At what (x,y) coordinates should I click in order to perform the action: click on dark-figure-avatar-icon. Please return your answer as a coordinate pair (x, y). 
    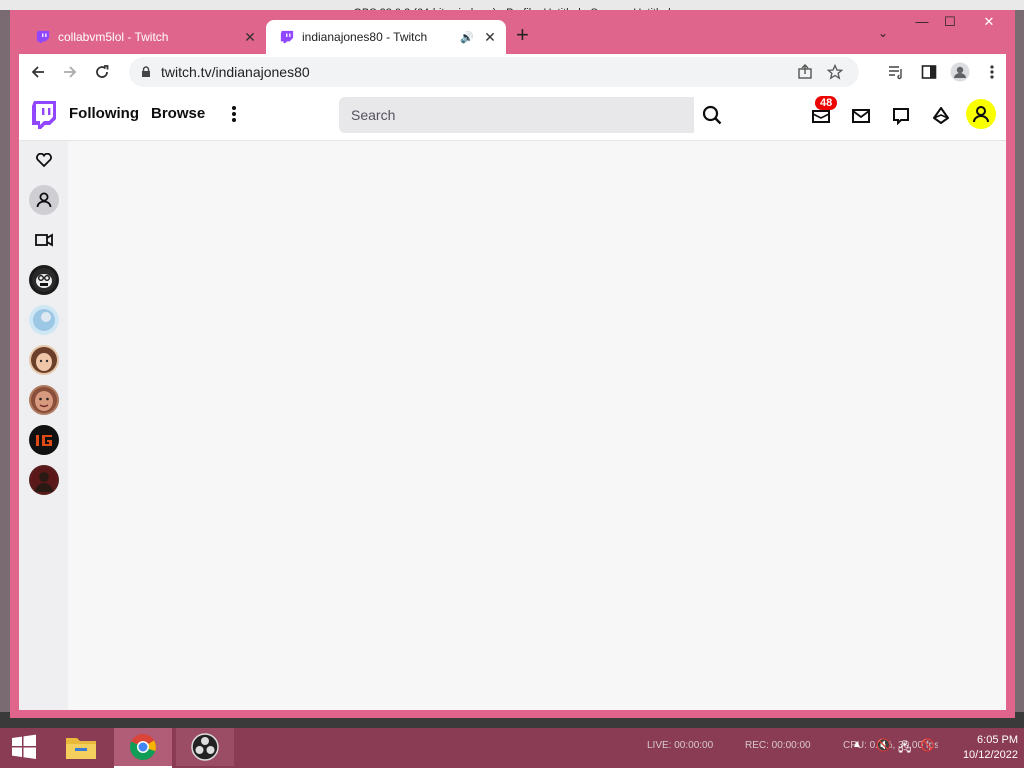
    Looking at the image, I should click on (44, 480).